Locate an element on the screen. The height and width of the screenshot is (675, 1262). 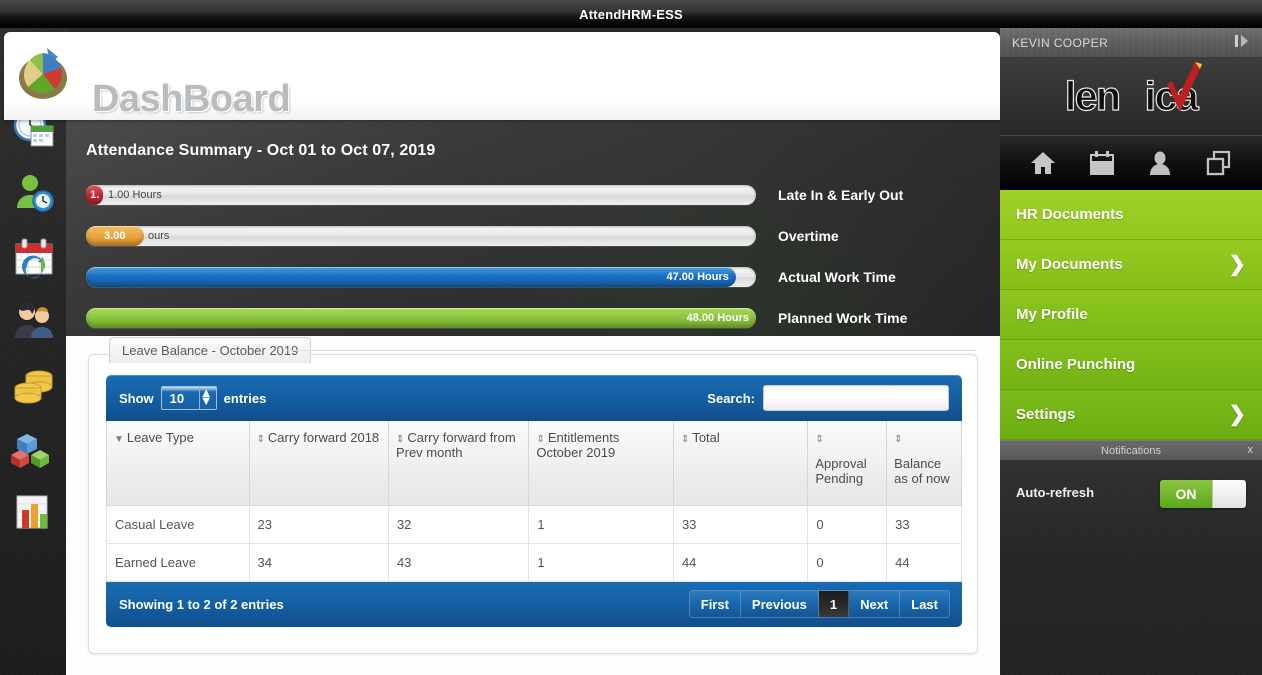
summary-bar-row: 47.00 Hours Actual Work Time is located at coordinates (533, 276).